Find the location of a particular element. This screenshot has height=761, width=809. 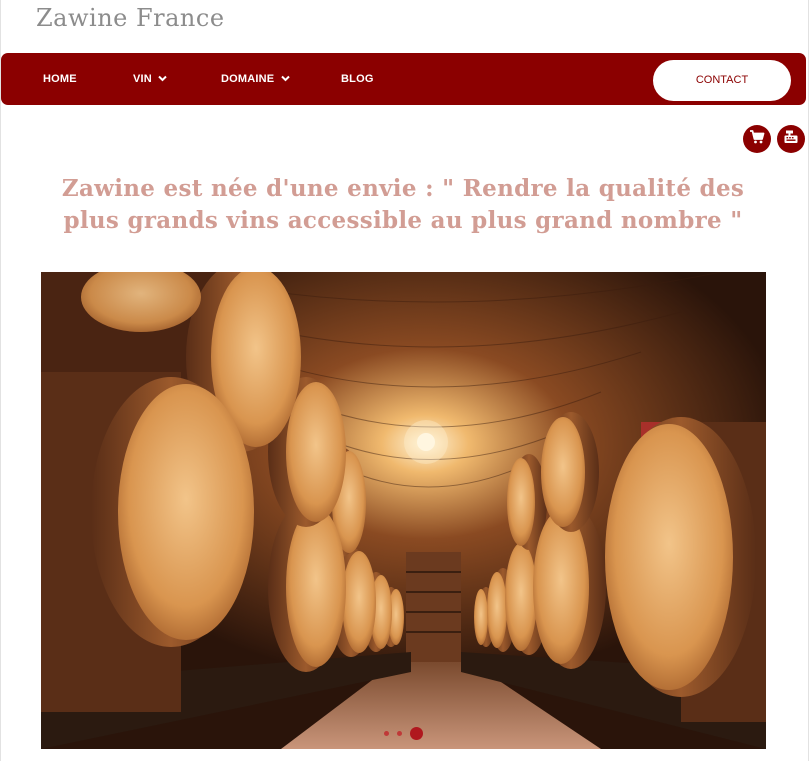

cash-register-icon is located at coordinates (791, 139).